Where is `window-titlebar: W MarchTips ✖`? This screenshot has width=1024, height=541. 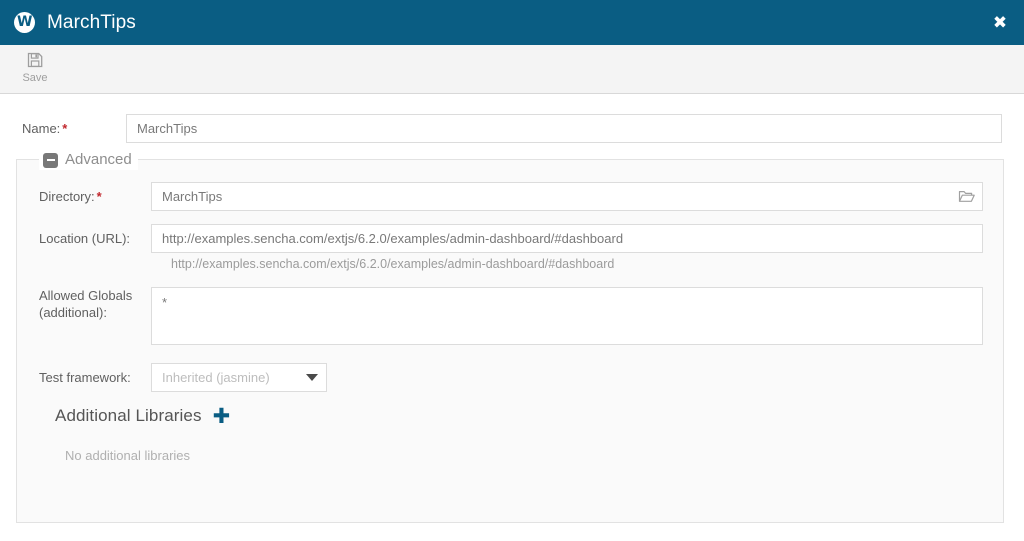
window-titlebar: W MarchTips ✖ is located at coordinates (512, 22).